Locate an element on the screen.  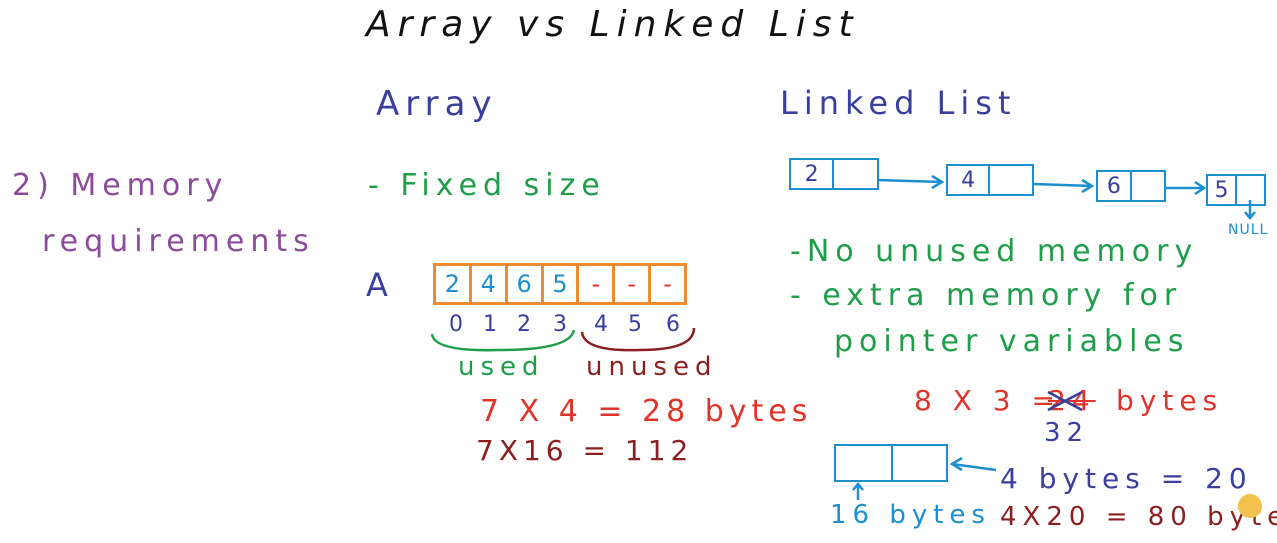
used-bracket is located at coordinates (503, 340).